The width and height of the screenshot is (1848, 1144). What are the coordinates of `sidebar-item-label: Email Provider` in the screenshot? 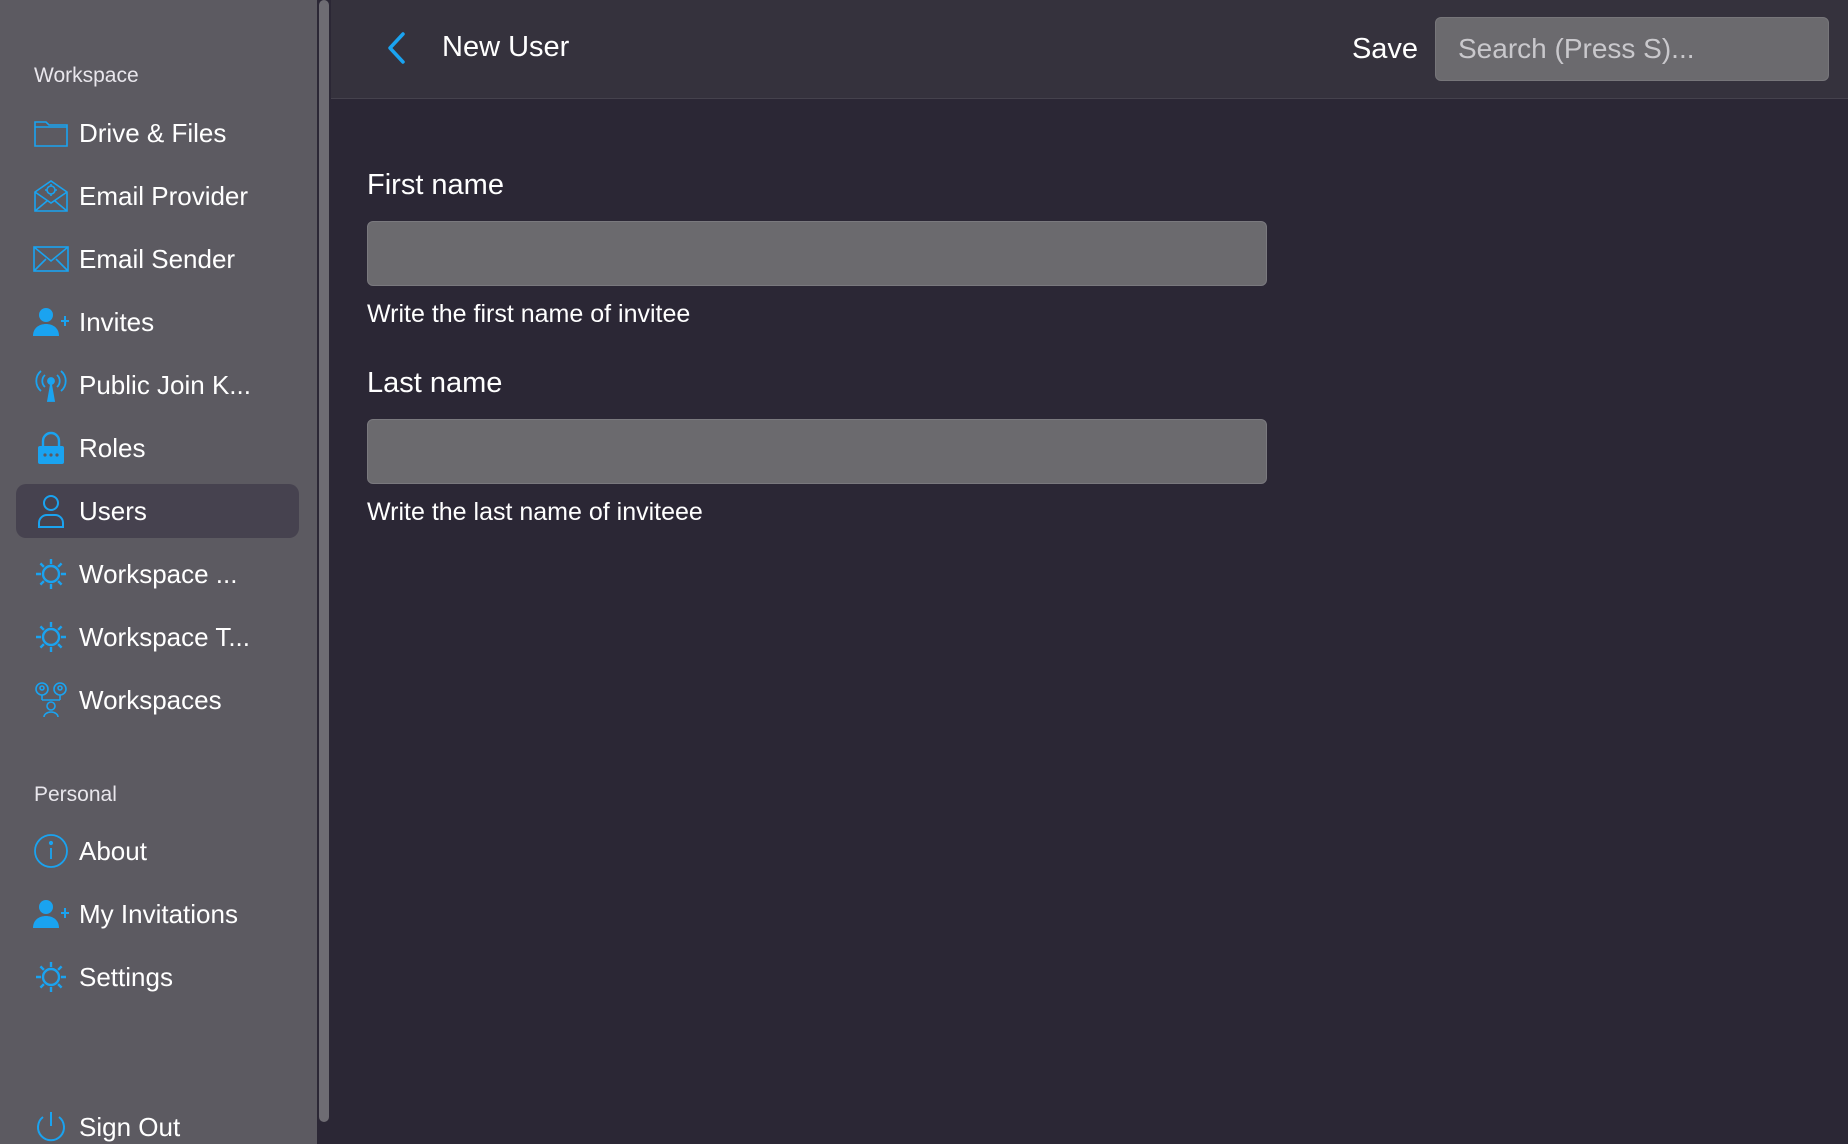 It's located at (164, 195).